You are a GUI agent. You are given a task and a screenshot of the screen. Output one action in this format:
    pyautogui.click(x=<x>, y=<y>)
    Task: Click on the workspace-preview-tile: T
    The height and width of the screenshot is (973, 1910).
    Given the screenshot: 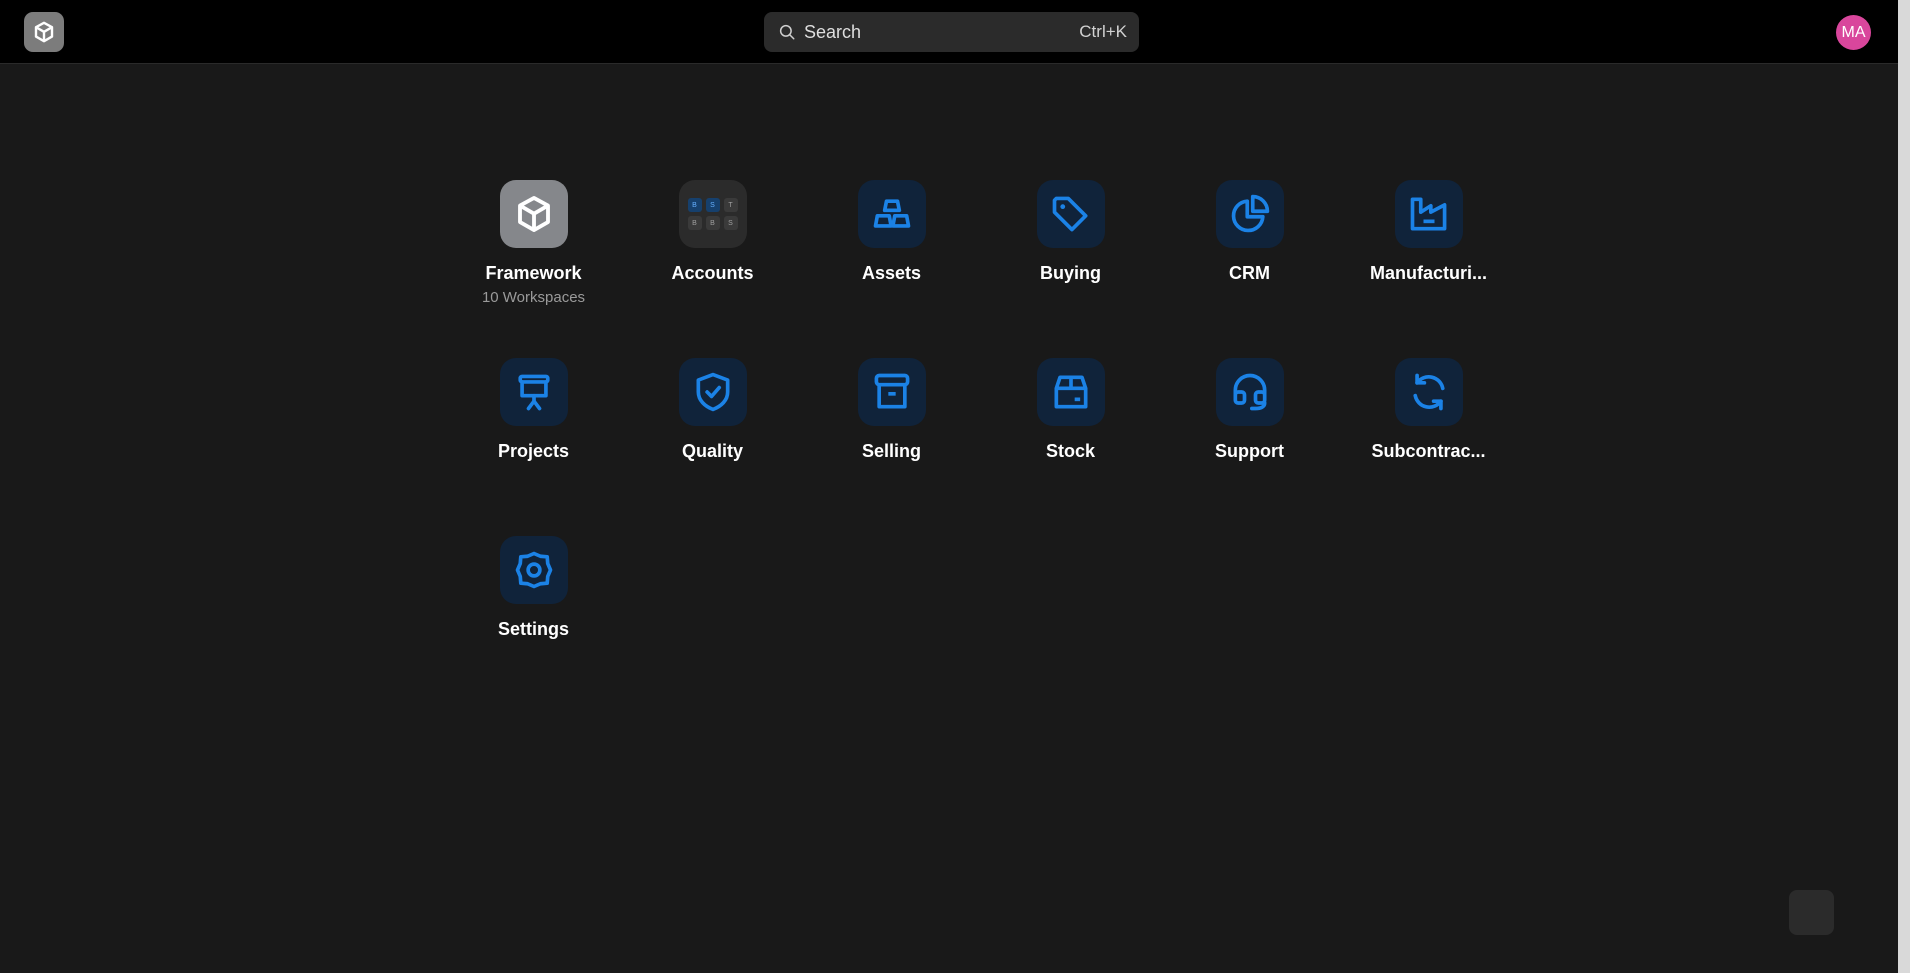 What is the action you would take?
    pyautogui.click(x=730, y=205)
    